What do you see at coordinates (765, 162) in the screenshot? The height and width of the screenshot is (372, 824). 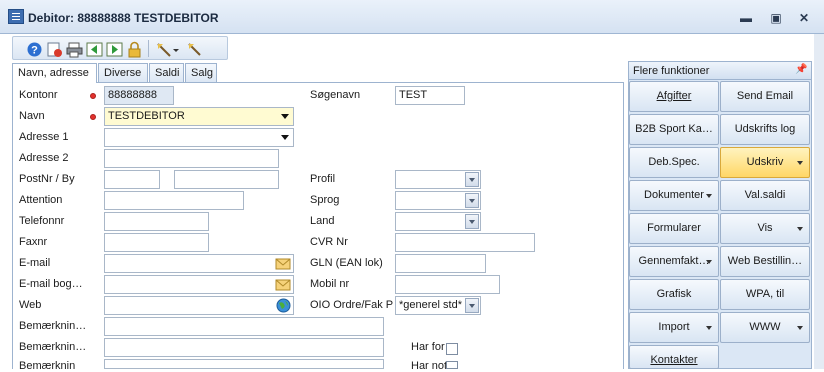 I see `udskriv-button: Udskriv` at bounding box center [765, 162].